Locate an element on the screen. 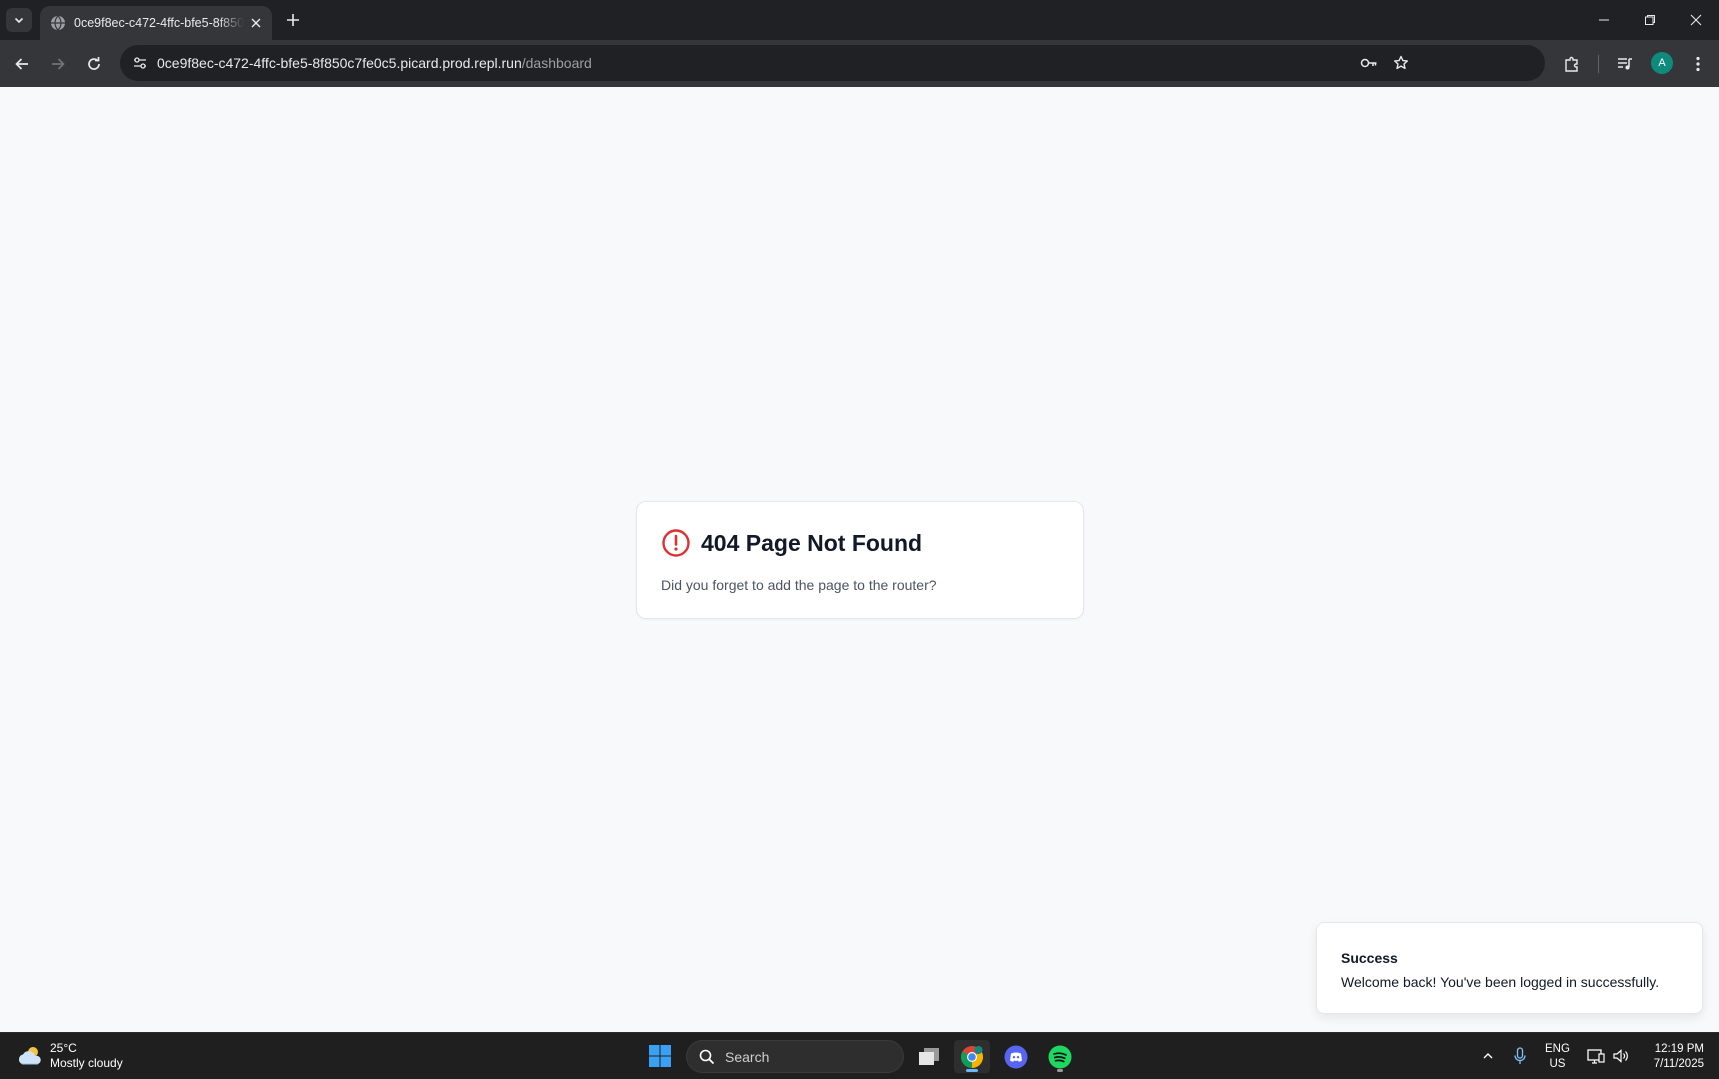 The image size is (1719, 1079). weather-temp: 25°C is located at coordinates (63, 1048).